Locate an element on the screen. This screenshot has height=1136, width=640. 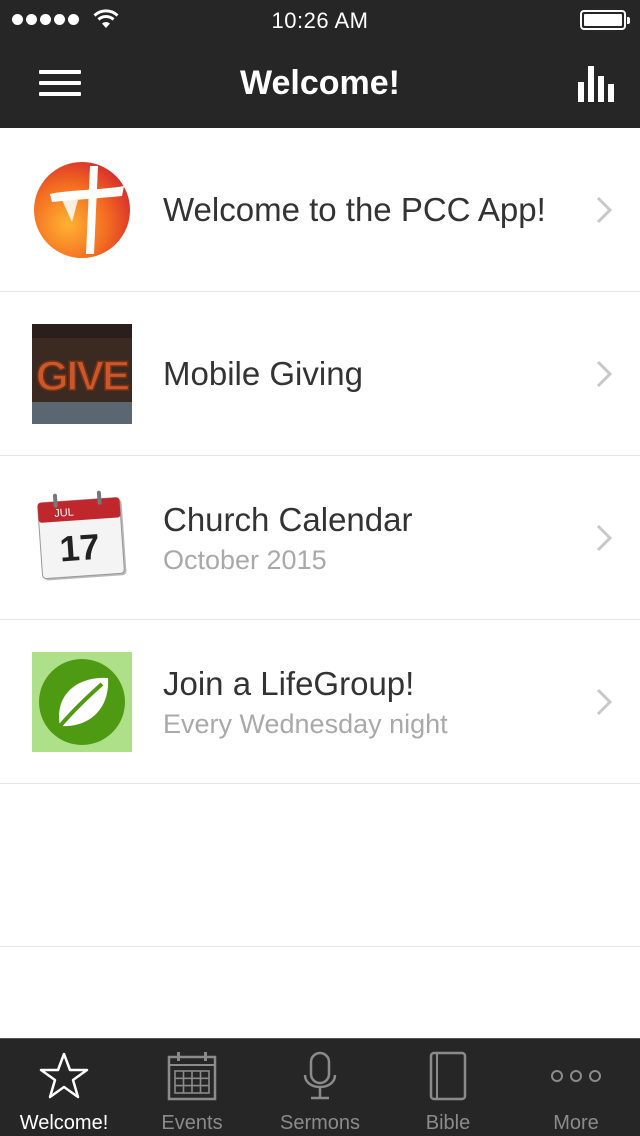
tab-label: Bible is located at coordinates (448, 1123).